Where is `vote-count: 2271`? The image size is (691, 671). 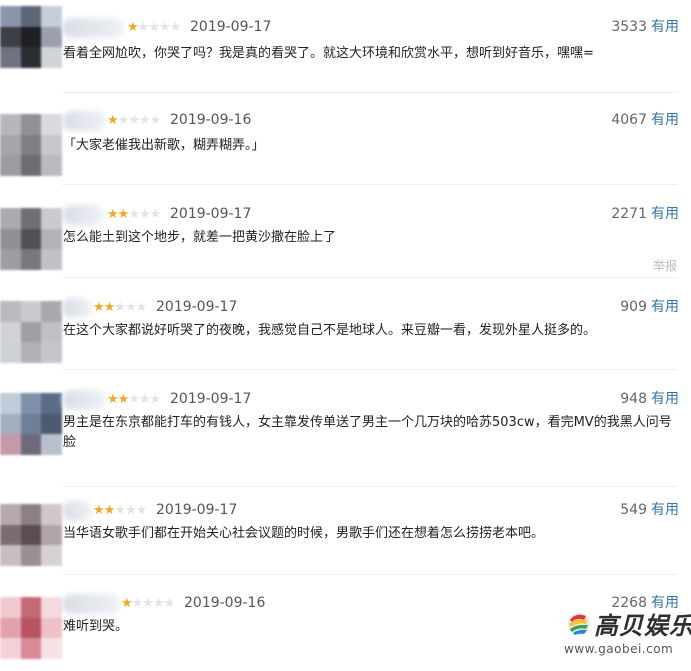
vote-count: 2271 is located at coordinates (629, 214).